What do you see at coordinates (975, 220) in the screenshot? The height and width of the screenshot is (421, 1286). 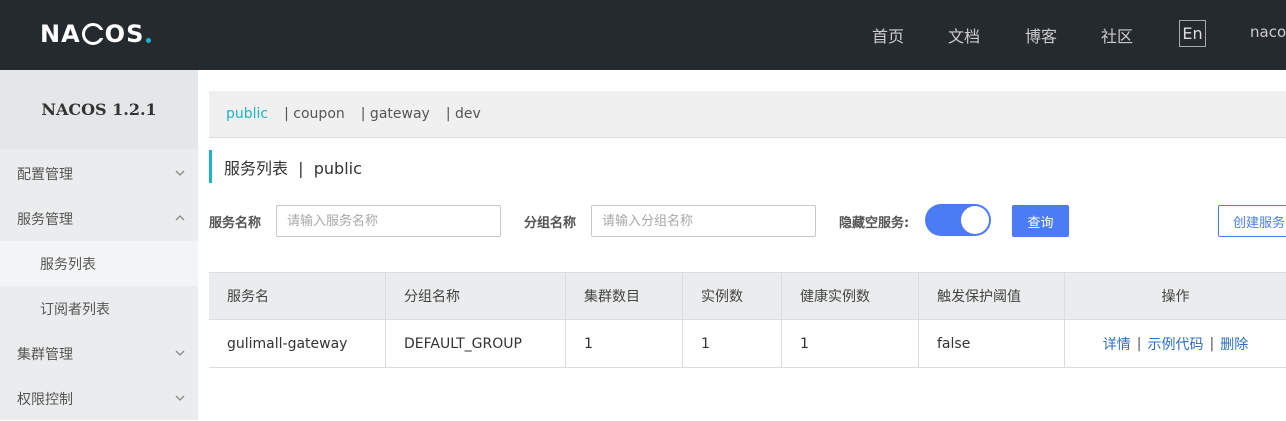 I see `toggle-knob` at bounding box center [975, 220].